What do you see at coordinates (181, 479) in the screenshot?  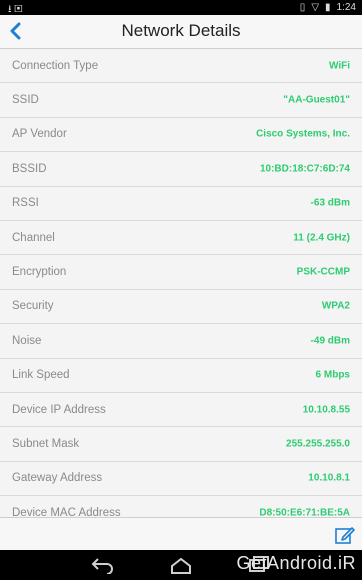 I see `detail-row-gateway: Gateway Address 10.10.8.1` at bounding box center [181, 479].